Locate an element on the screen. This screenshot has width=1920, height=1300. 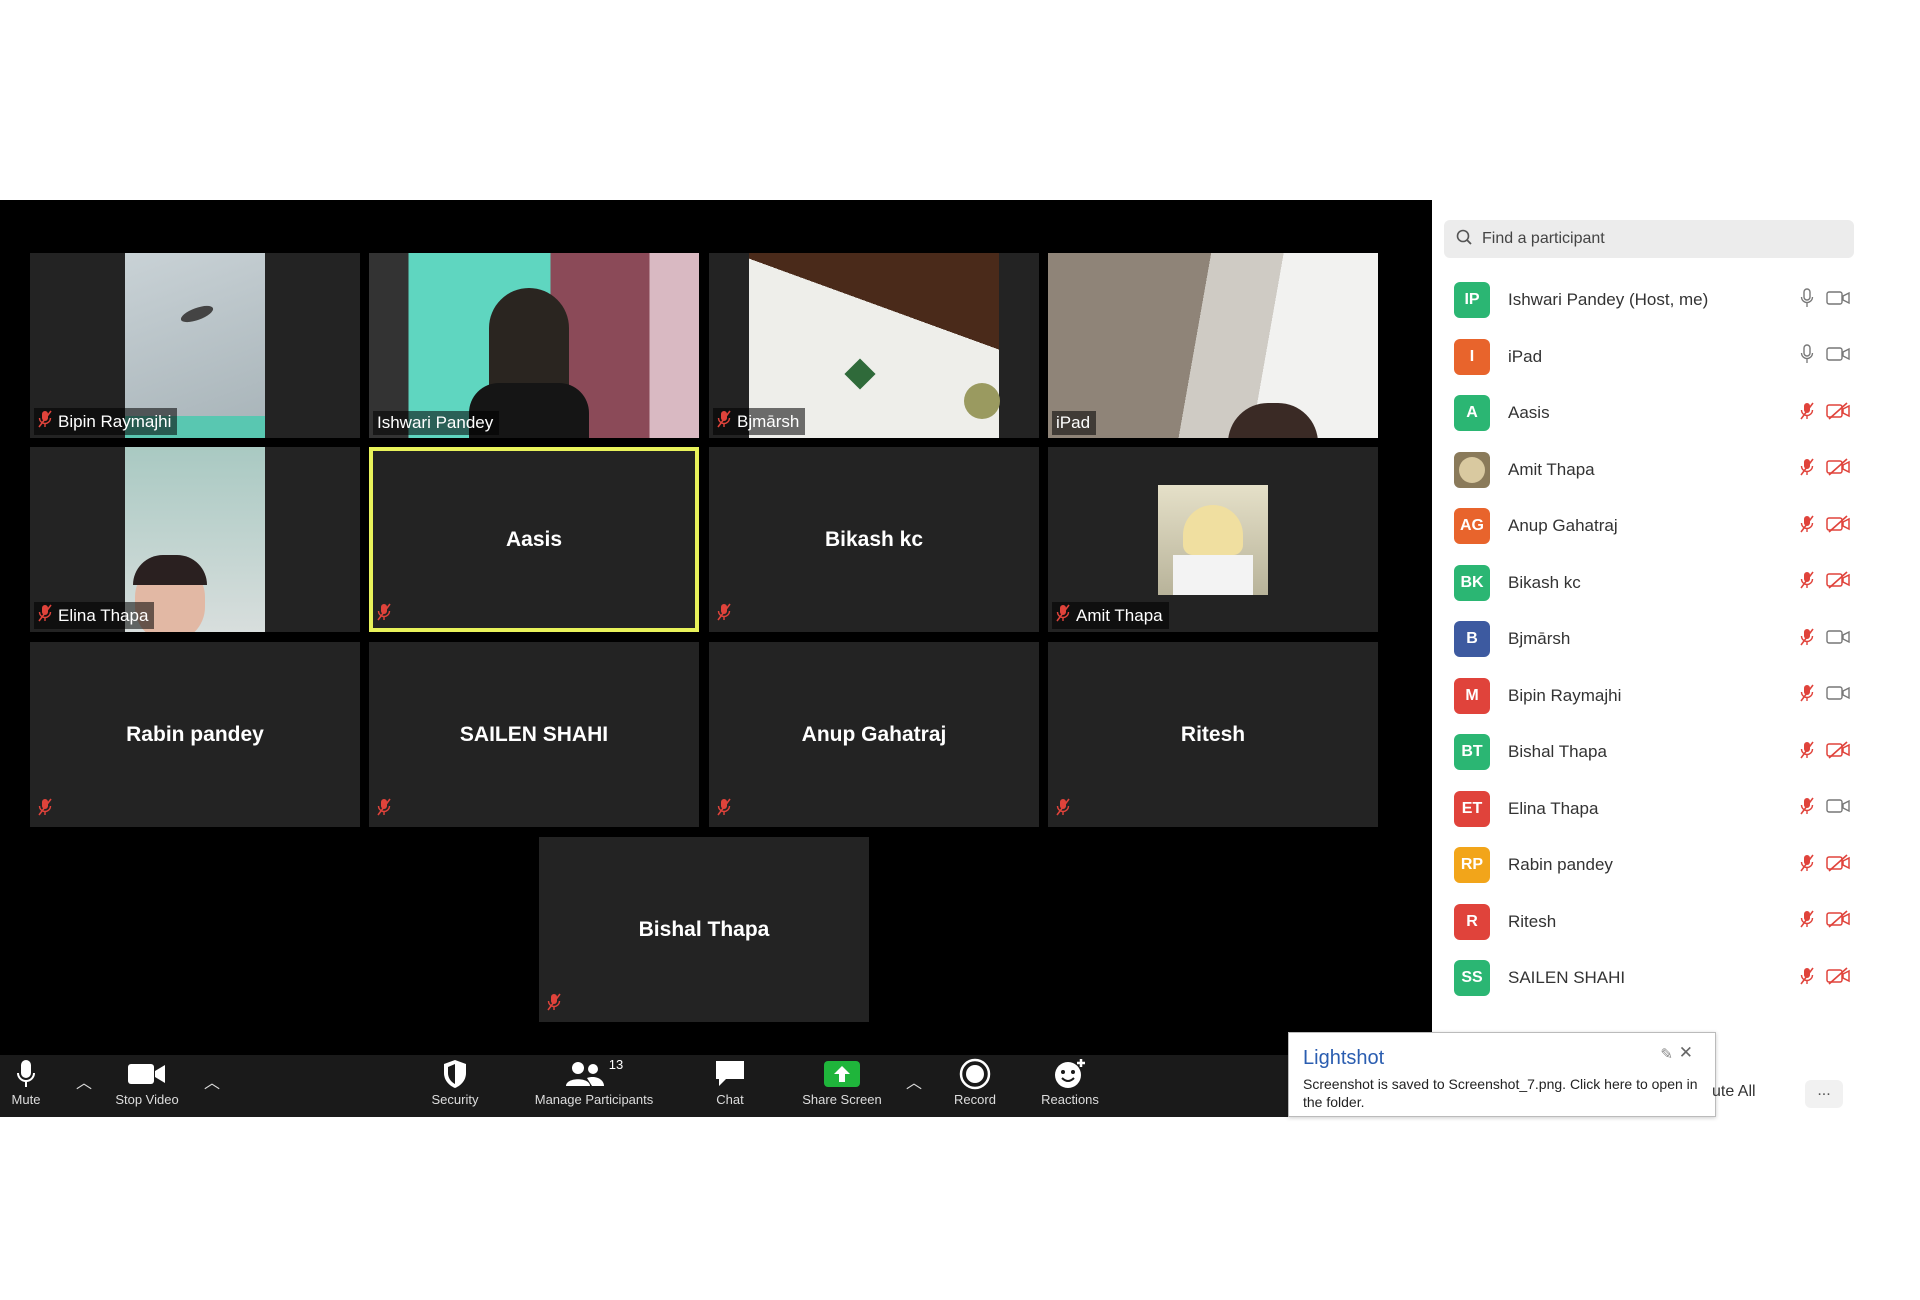
participant-name: Ishwari Pandey (Host, me) is located at coordinates (1608, 299).